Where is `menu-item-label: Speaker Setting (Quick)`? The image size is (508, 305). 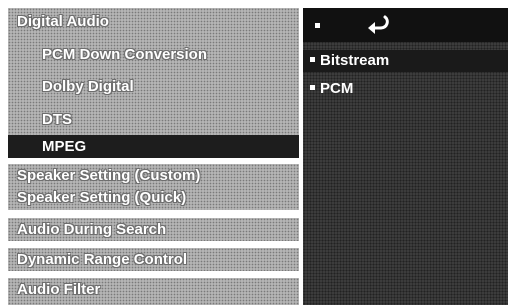 menu-item-label: Speaker Setting (Quick) is located at coordinates (102, 197).